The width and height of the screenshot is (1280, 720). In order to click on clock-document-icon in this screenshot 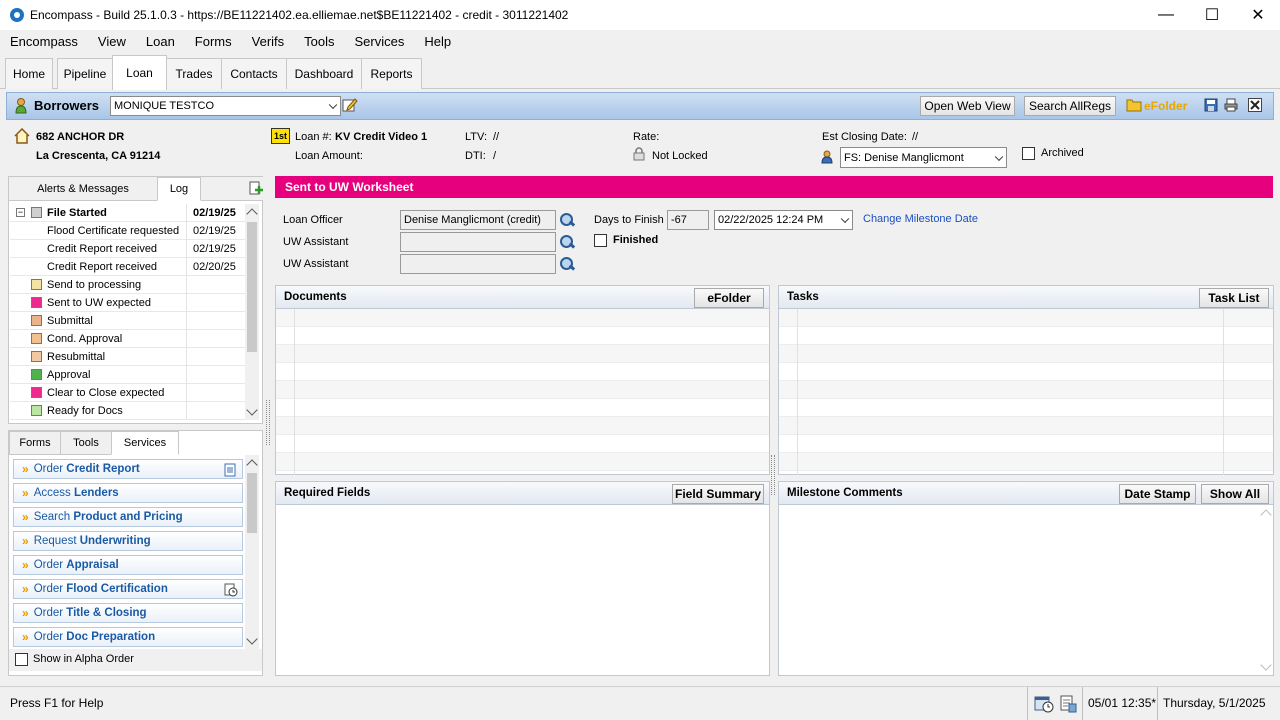, I will do `click(231, 590)`.